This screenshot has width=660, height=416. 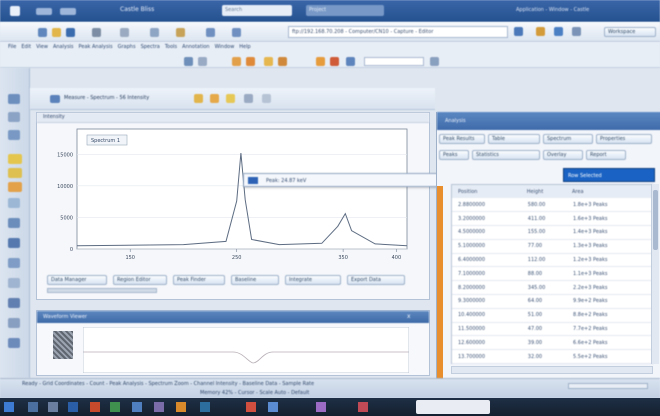 I want to click on open-icon, so click(x=56, y=32).